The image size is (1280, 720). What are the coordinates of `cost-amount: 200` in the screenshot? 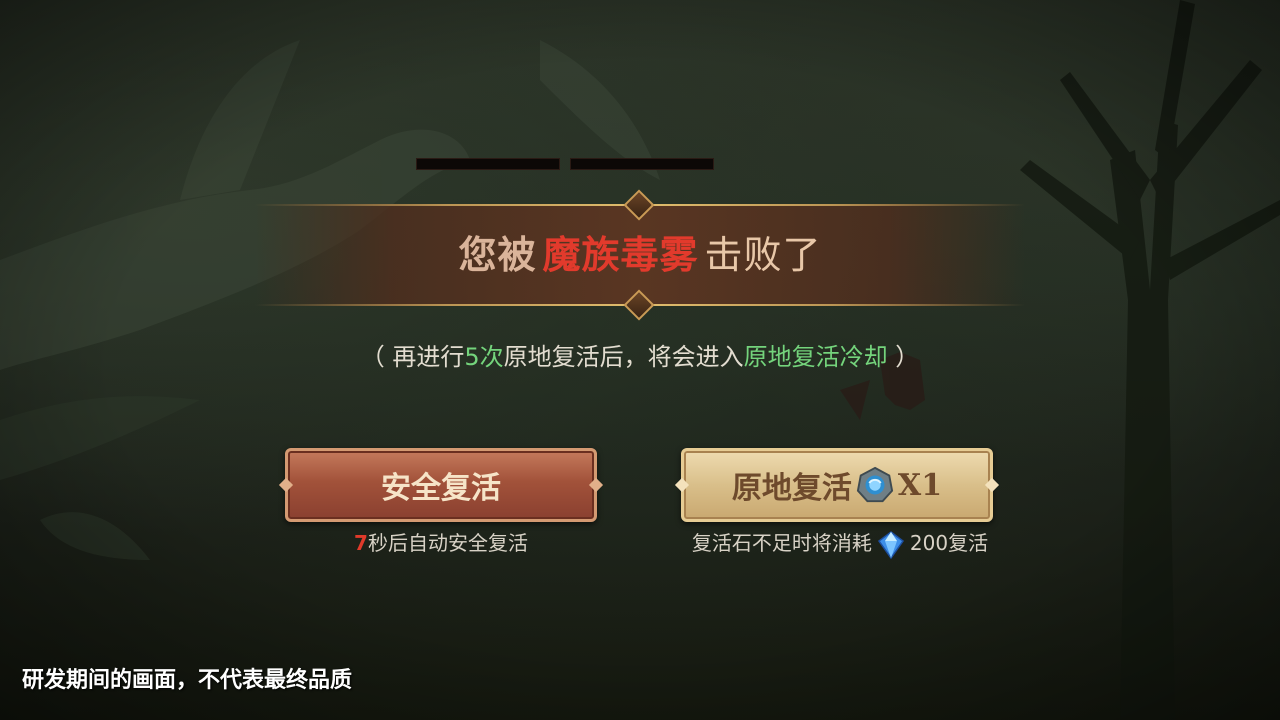 It's located at (929, 543).